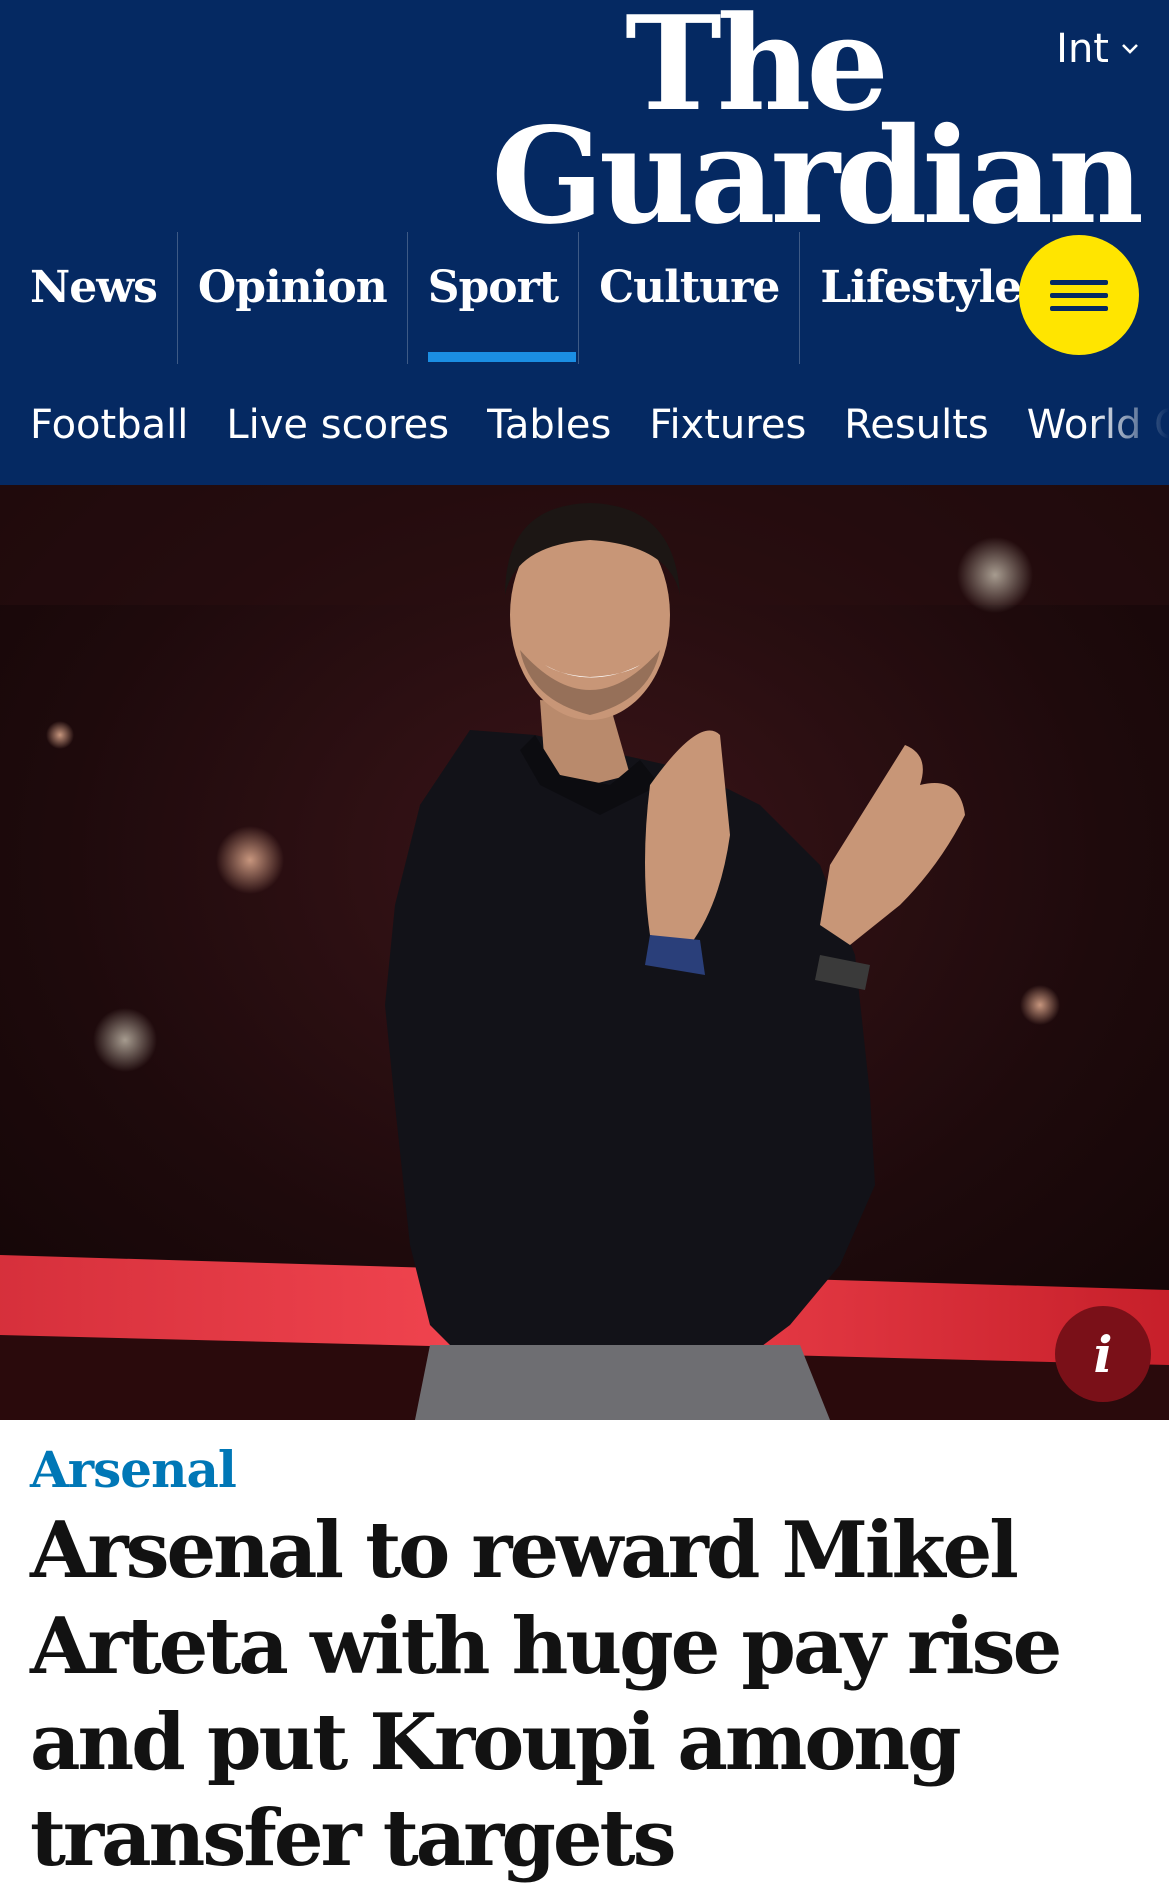 The height and width of the screenshot is (1904, 1169). I want to click on image-info-button: i, so click(1103, 1354).